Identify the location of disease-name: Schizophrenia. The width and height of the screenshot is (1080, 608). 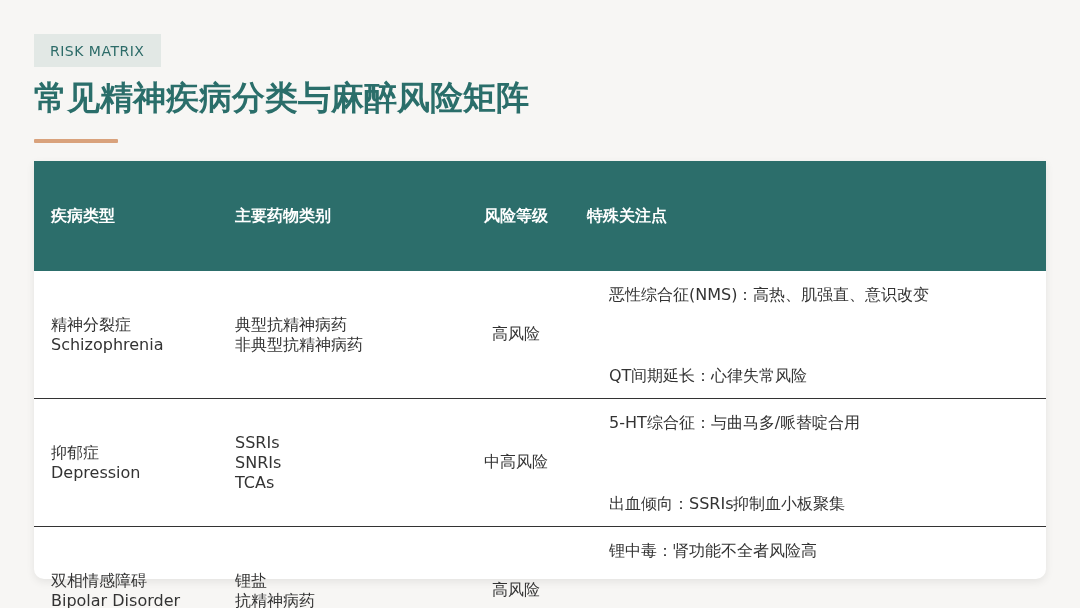
(108, 344).